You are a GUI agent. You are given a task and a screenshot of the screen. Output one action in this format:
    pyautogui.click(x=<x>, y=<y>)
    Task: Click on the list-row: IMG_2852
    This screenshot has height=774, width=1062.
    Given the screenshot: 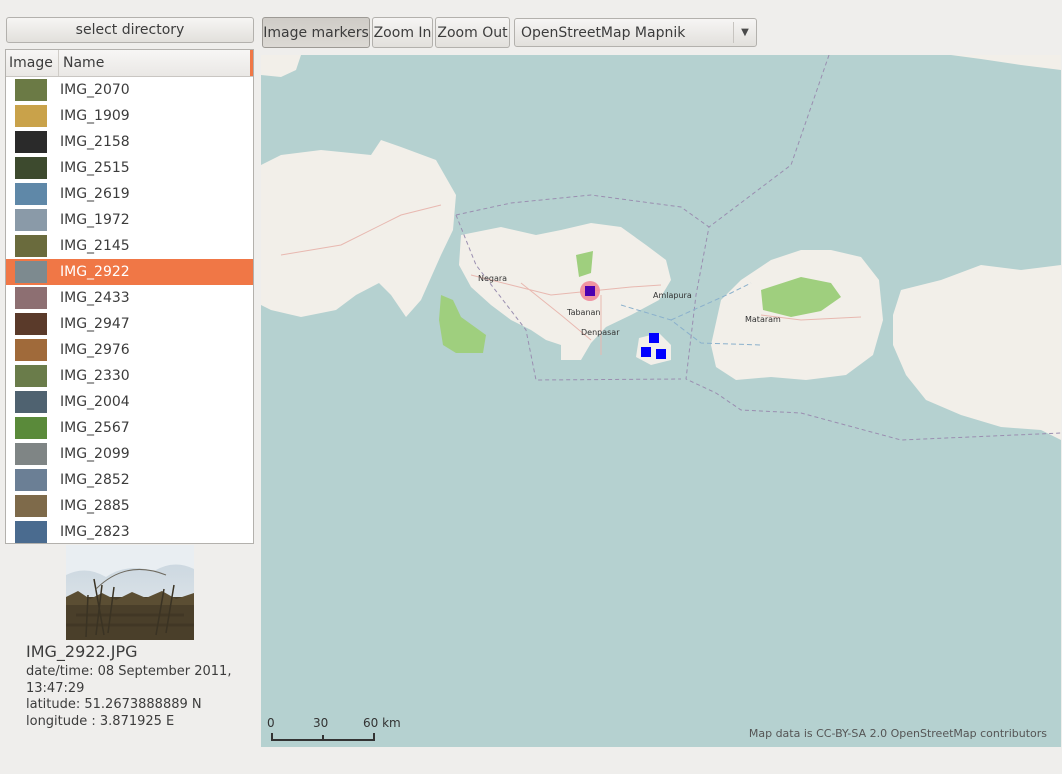 What is the action you would take?
    pyautogui.click(x=129, y=480)
    